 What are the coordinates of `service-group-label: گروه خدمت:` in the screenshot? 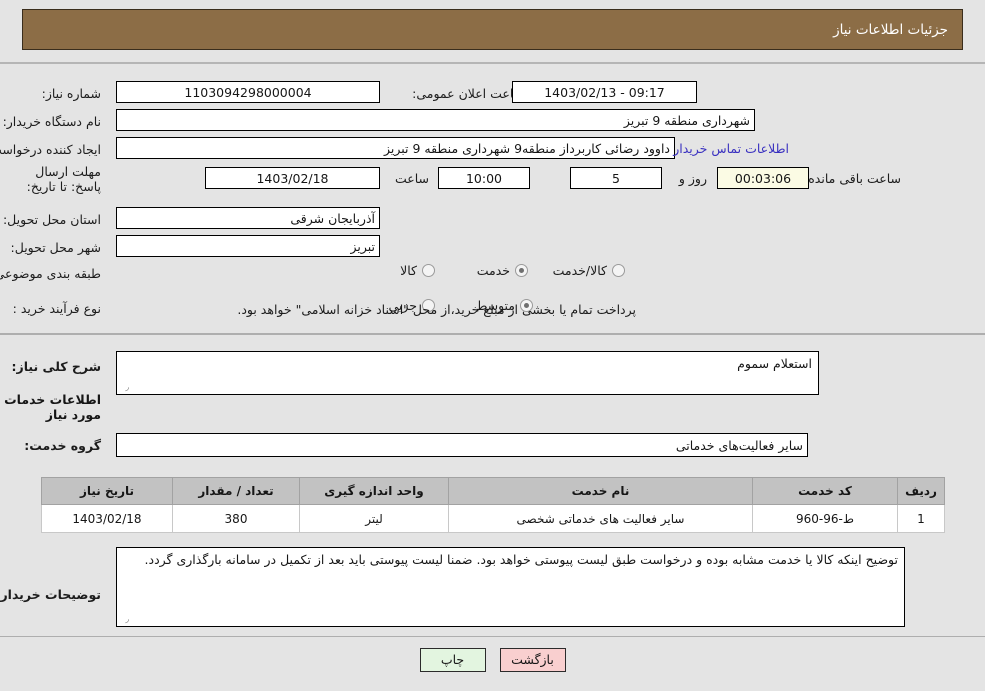 It's located at (62, 445).